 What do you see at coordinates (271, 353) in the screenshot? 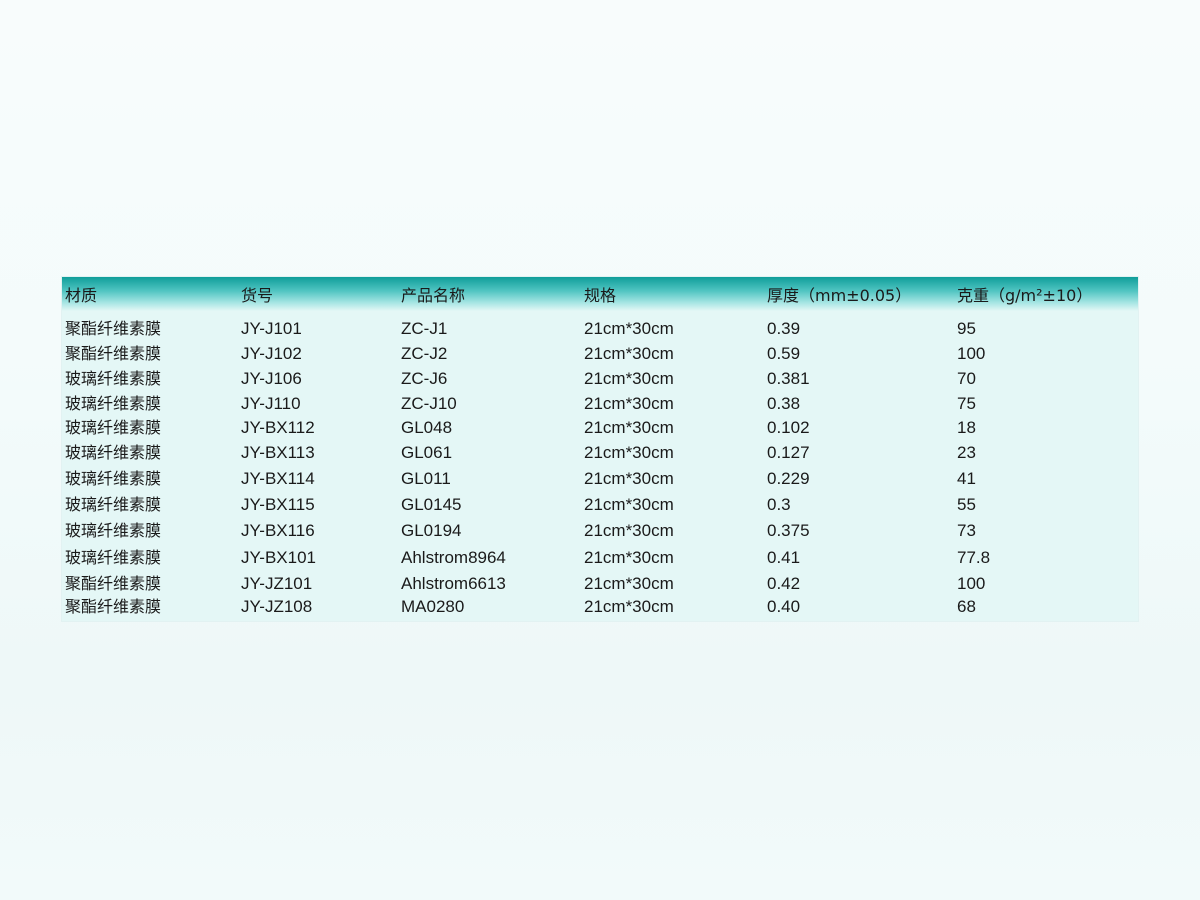
I see `cell-item-number: JY-J102` at bounding box center [271, 353].